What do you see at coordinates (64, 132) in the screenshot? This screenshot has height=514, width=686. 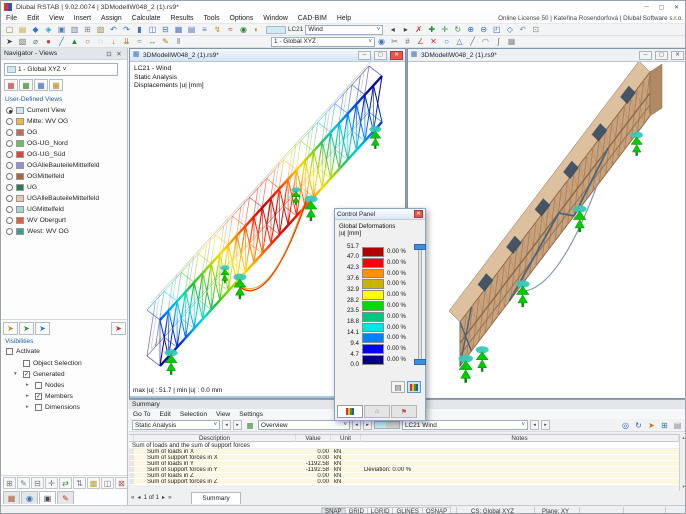 I see `view-item-og: OG` at bounding box center [64, 132].